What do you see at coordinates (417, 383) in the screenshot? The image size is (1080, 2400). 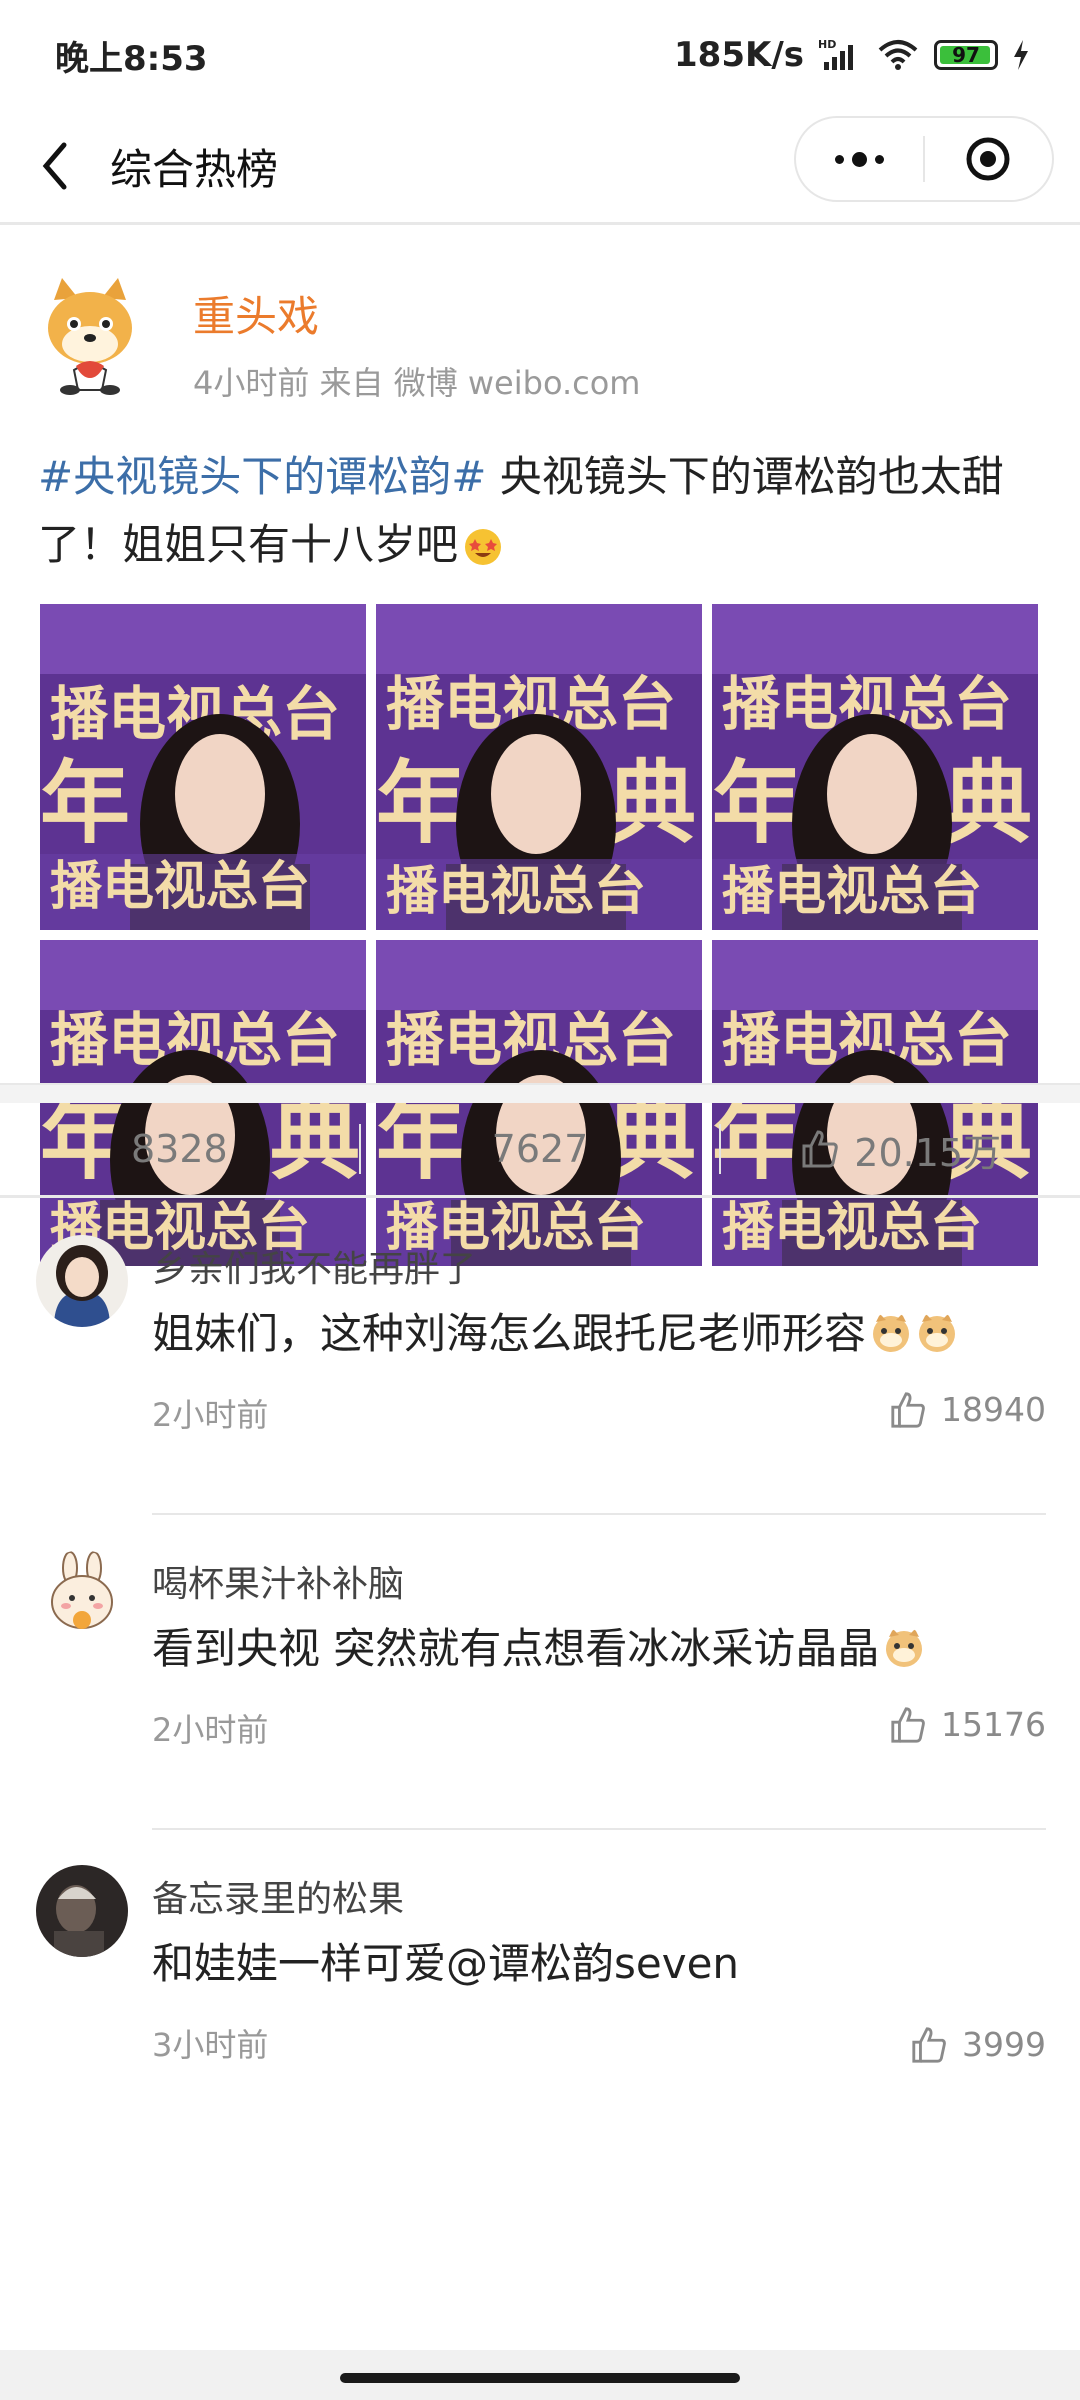 I see `post-meta: 4小时前 来自 微博 weibo.com` at bounding box center [417, 383].